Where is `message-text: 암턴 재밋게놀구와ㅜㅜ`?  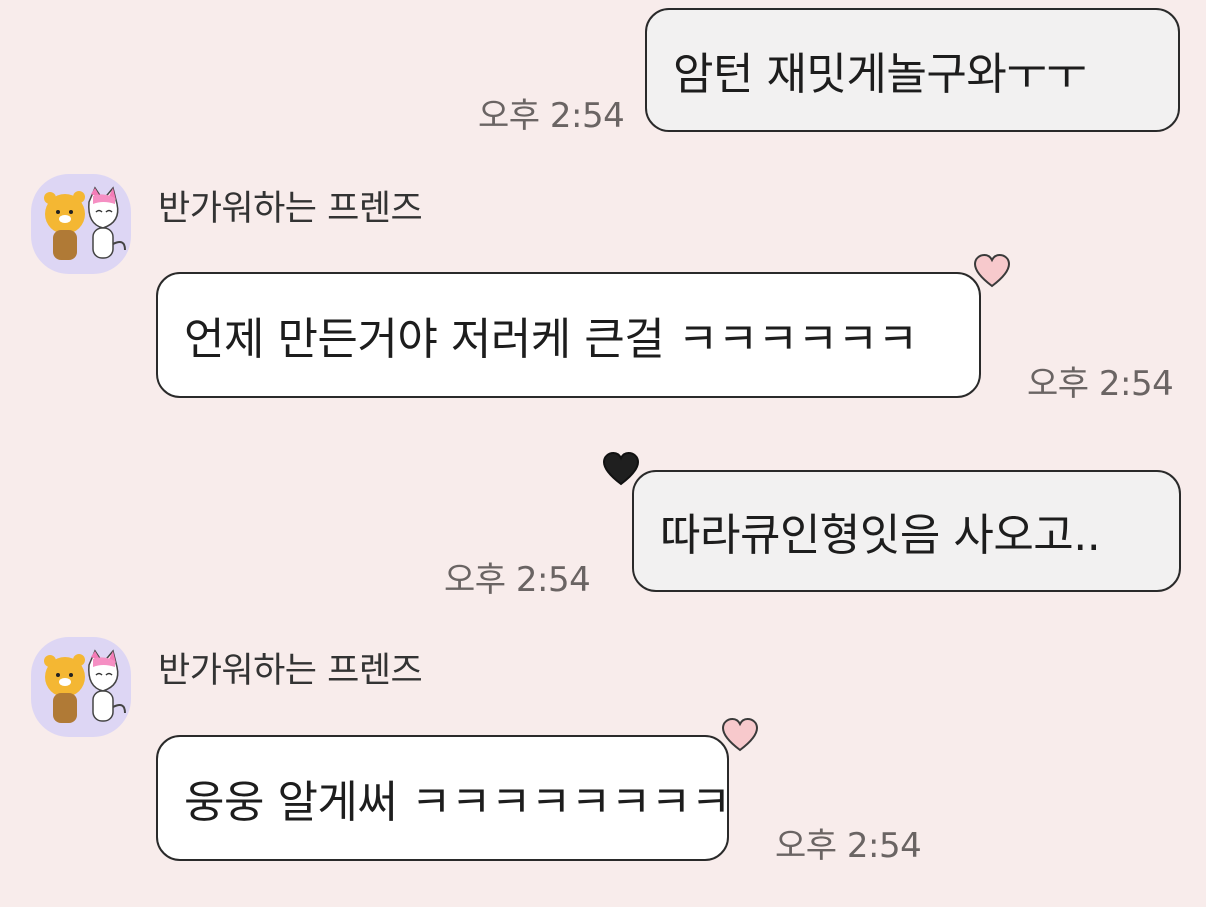
message-text: 암턴 재밋게놀구와ㅜㅜ is located at coordinates (880, 74).